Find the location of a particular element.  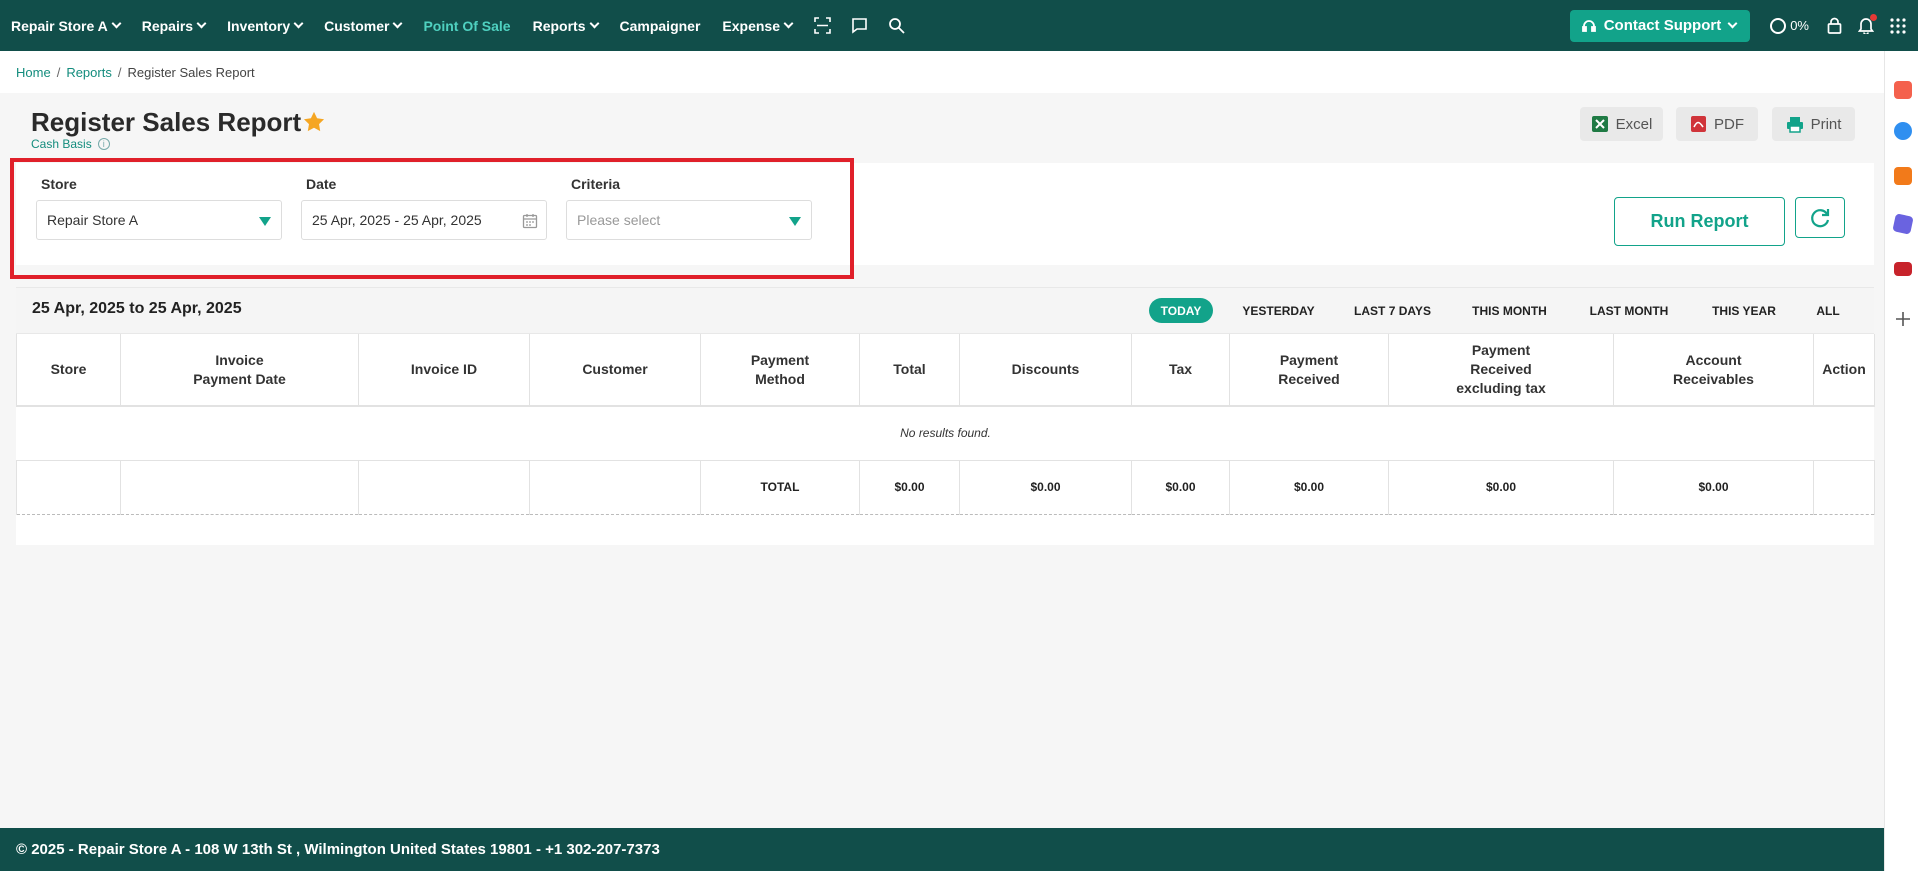

page-title: Register Sales Report is located at coordinates (166, 122).